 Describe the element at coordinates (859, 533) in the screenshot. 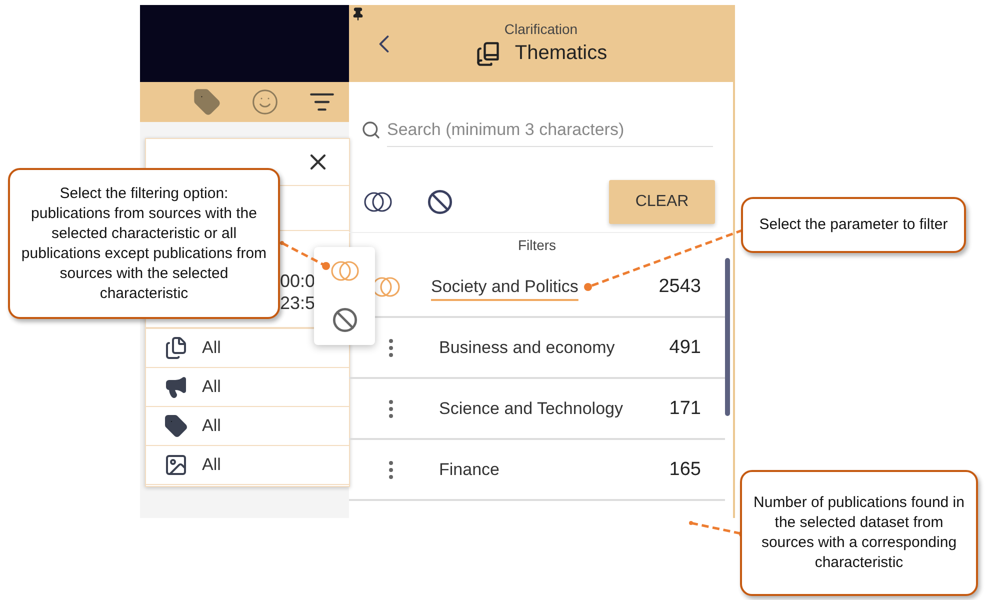

I see `callout: Number of publications found in the selected dataset from sources with a corresponding characteristic` at that location.